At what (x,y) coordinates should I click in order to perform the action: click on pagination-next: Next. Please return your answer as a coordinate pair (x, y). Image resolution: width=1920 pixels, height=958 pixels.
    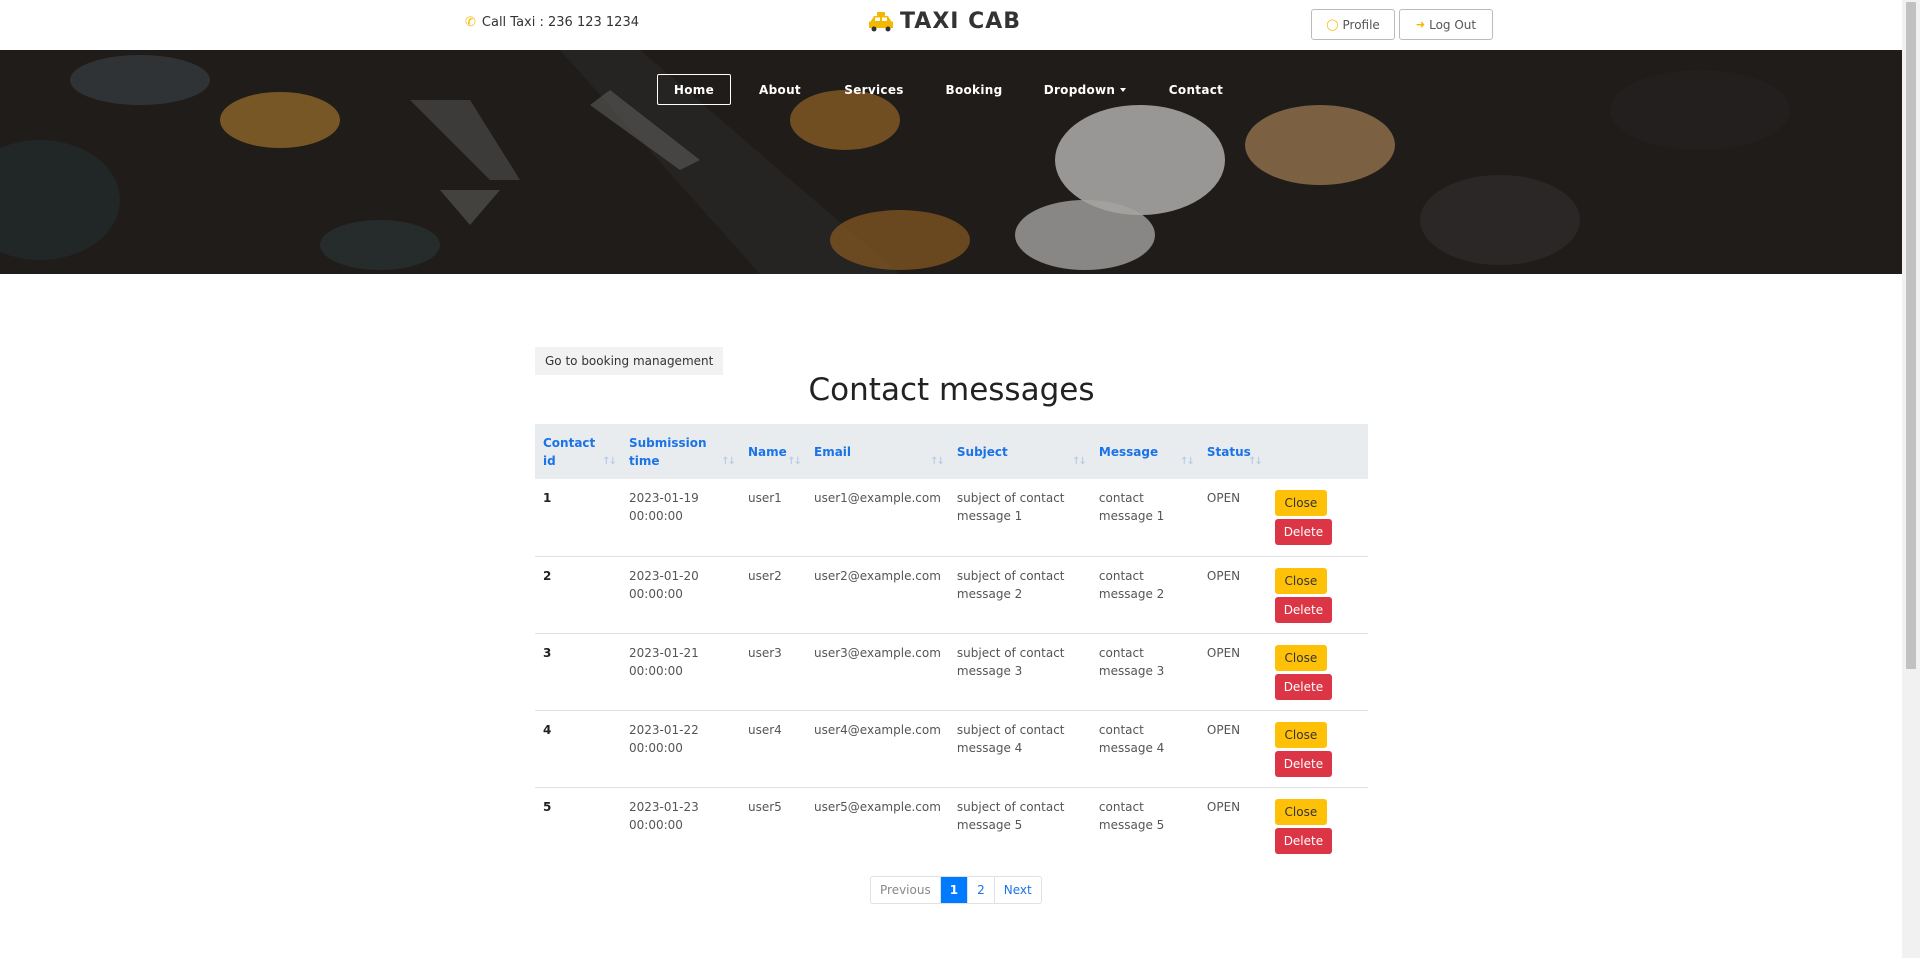
    Looking at the image, I should click on (1018, 890).